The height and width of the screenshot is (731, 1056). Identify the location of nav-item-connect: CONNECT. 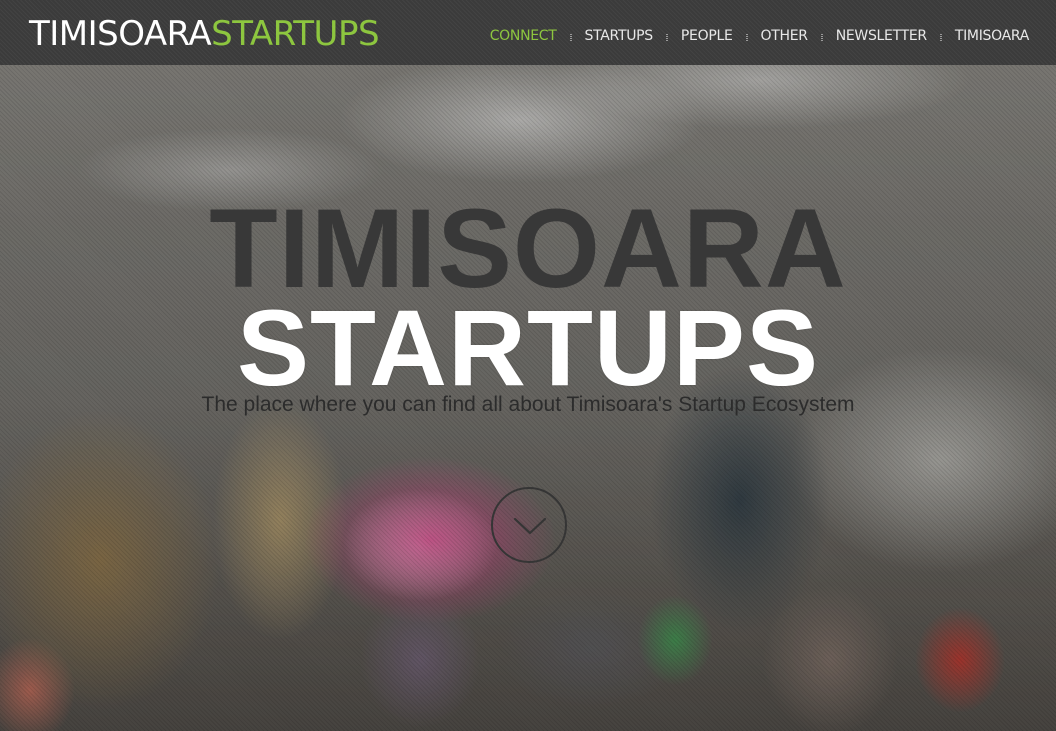
(523, 36).